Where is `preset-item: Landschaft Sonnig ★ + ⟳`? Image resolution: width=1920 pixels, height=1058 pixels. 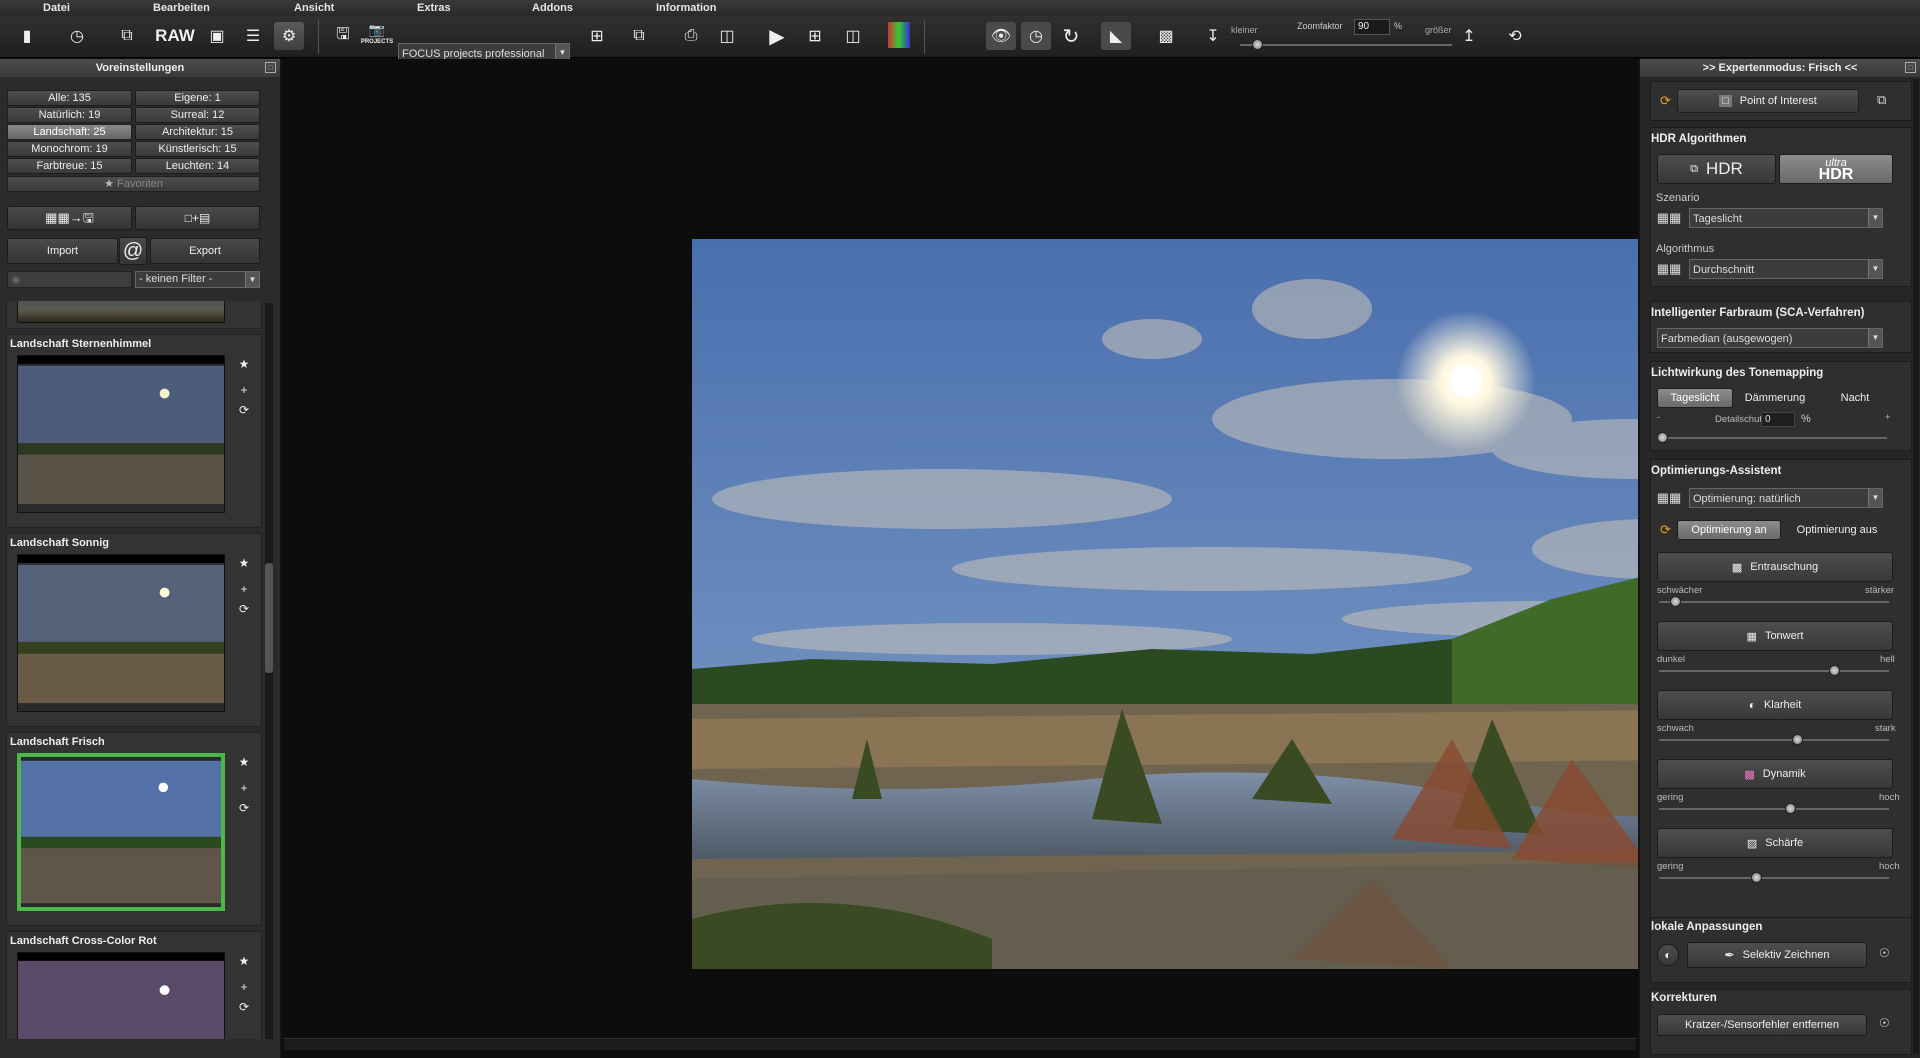 preset-item: Landschaft Sonnig ★ + ⟳ is located at coordinates (134, 630).